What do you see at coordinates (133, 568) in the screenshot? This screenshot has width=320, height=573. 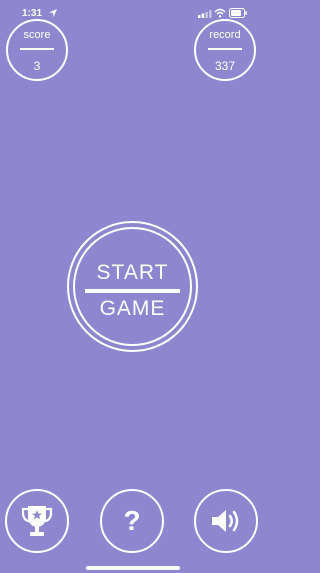 I see `home-indicator` at bounding box center [133, 568].